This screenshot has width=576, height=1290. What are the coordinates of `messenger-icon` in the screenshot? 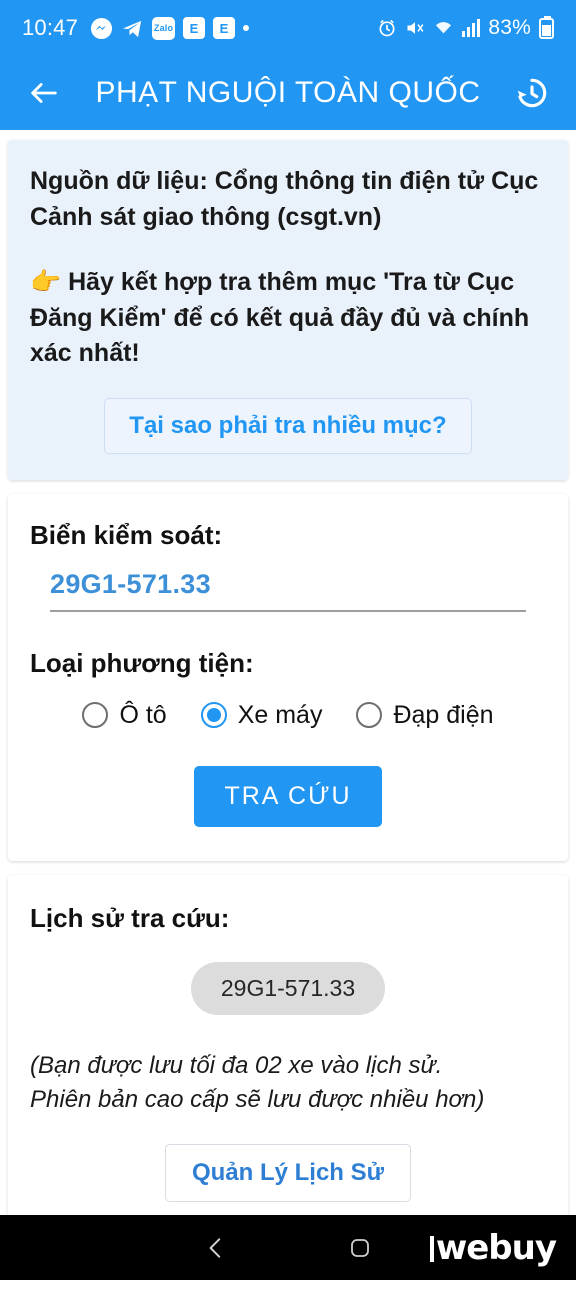 It's located at (101, 28).